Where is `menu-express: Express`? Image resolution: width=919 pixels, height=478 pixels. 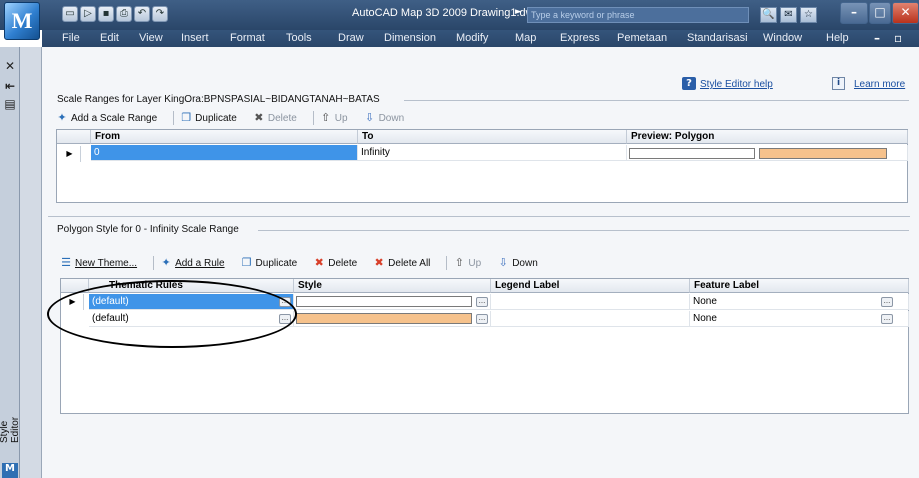 menu-express: Express is located at coordinates (580, 38).